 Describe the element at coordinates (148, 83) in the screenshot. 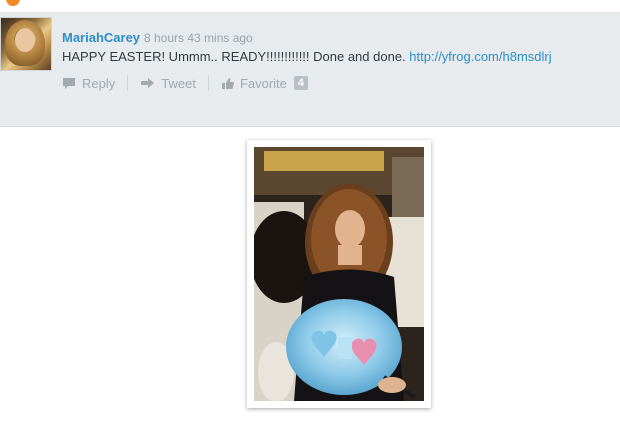

I see `arrow-right-icon` at that location.